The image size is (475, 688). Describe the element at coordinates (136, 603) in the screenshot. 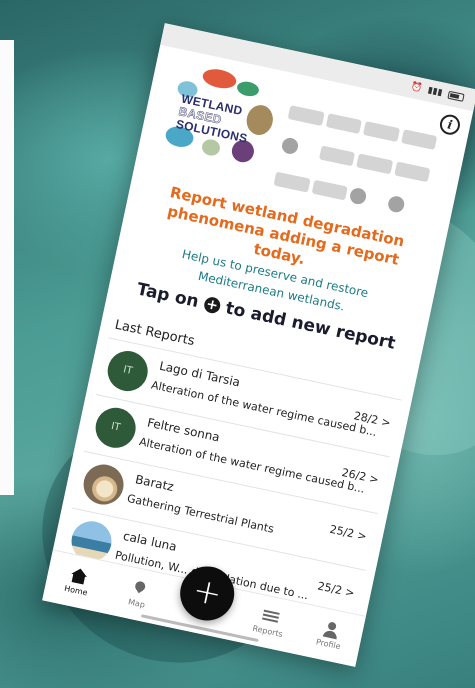

I see `tab-map-label: Map` at that location.